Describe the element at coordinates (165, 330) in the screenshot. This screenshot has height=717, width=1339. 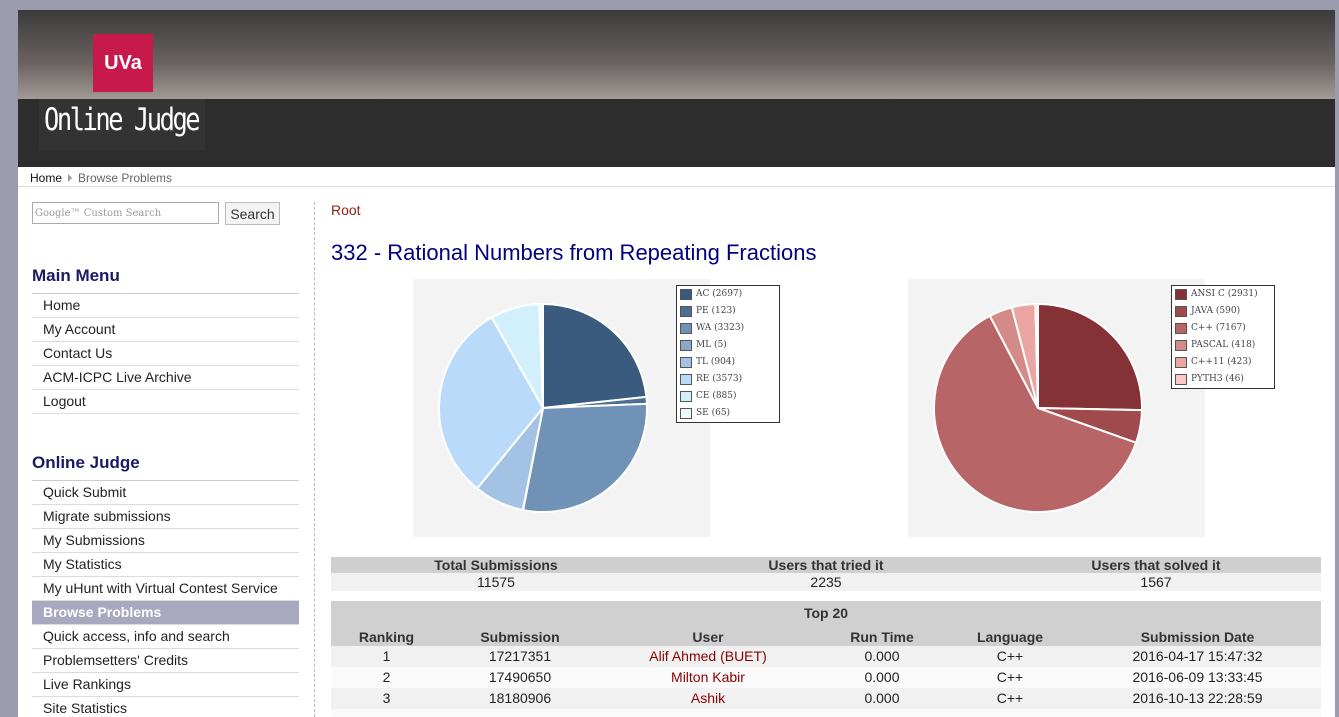
I see `menu-item-my-account: My Account` at that location.